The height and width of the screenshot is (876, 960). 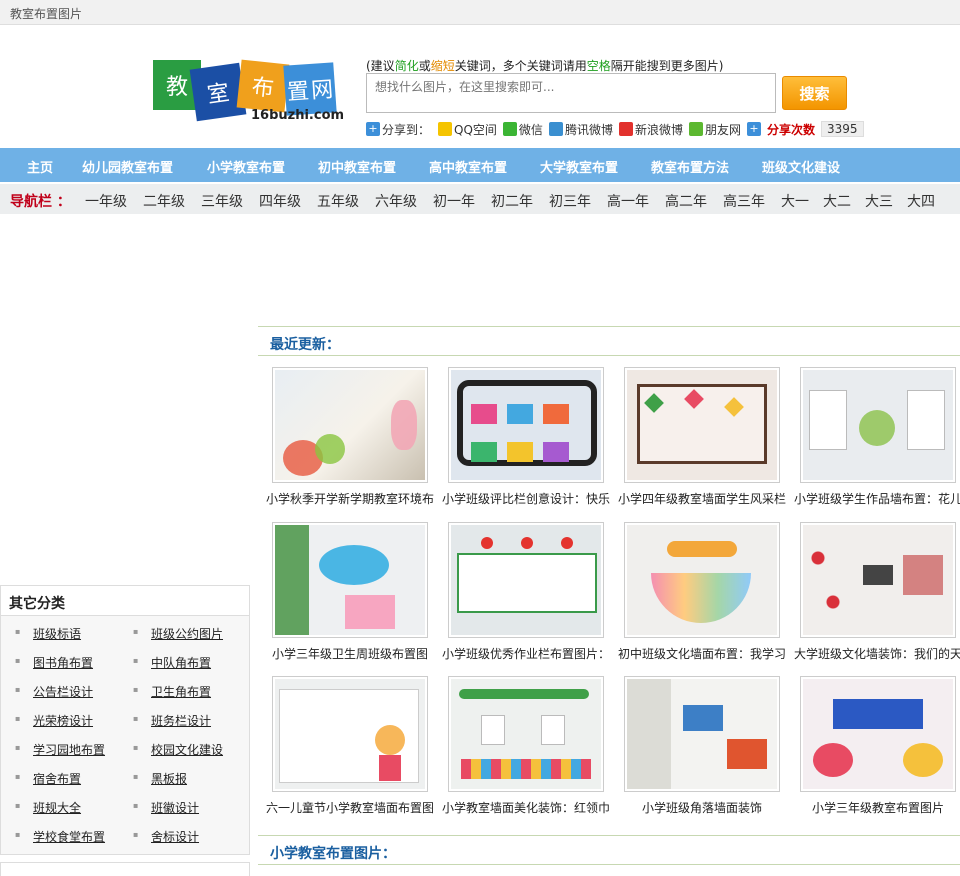 What do you see at coordinates (350, 807) in the screenshot?
I see `thumbnail-caption: 六一儿童节小学教室墙面布置图` at bounding box center [350, 807].